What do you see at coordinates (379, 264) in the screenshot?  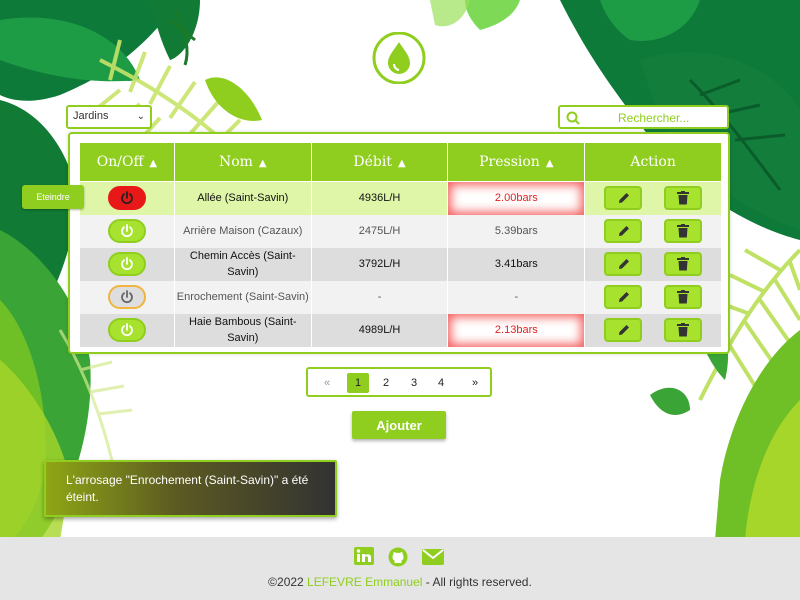 I see `cell-debit: 3792L/H` at bounding box center [379, 264].